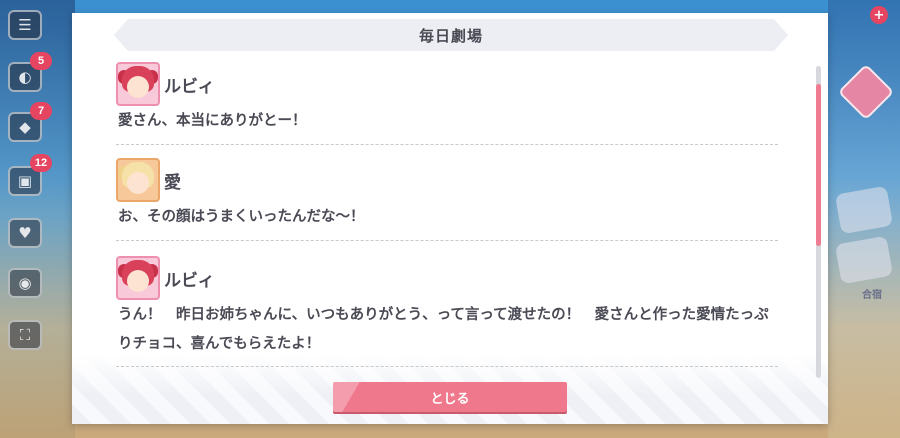  Describe the element at coordinates (447, 180) in the screenshot. I see `speaker-row: 愛` at that location.